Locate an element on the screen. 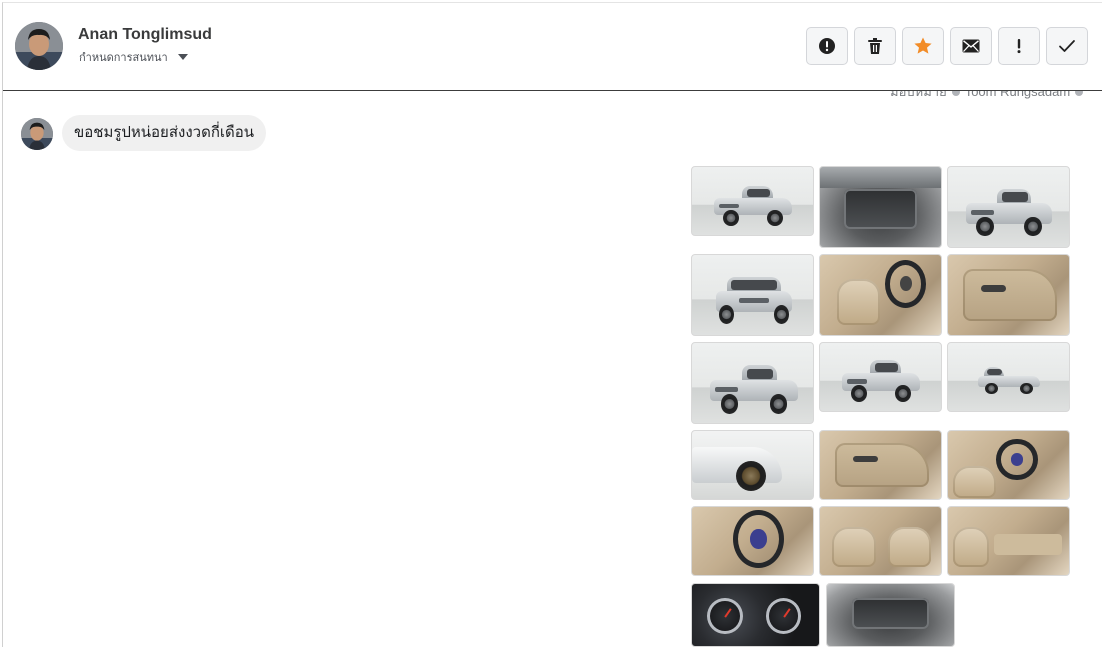  conversation-setting-dropdown: กำหนดการสนทนา is located at coordinates (133, 57).